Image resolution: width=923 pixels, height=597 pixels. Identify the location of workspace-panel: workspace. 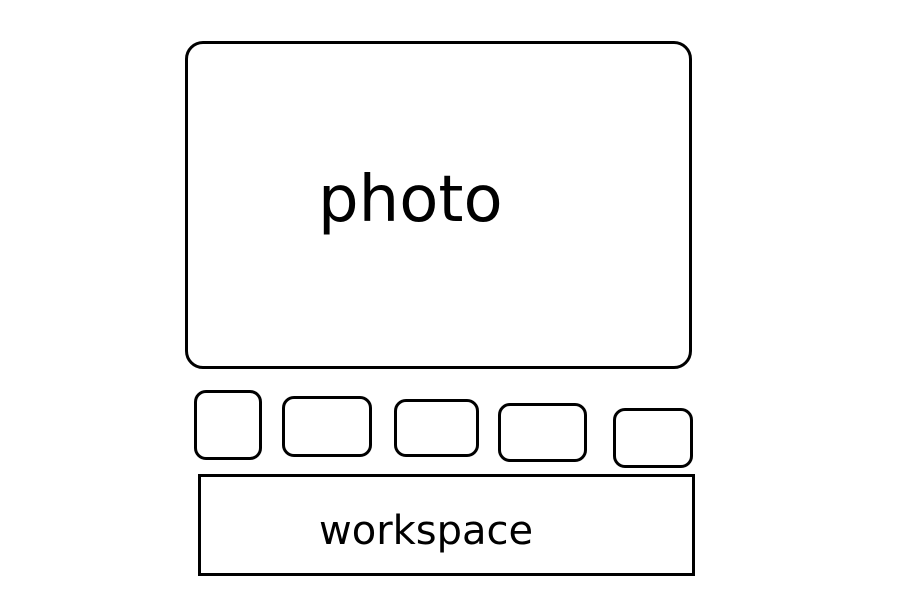
(446, 525).